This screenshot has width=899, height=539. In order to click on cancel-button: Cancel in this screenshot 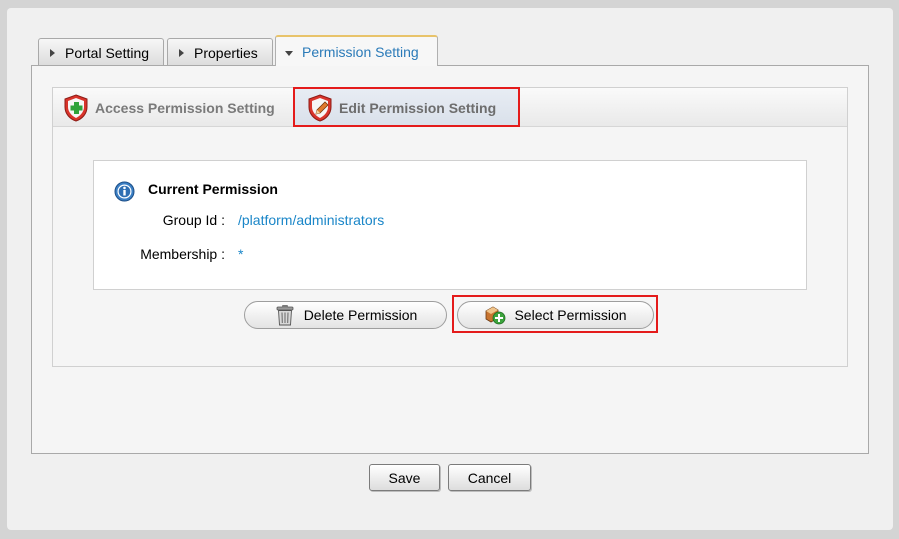, I will do `click(489, 477)`.